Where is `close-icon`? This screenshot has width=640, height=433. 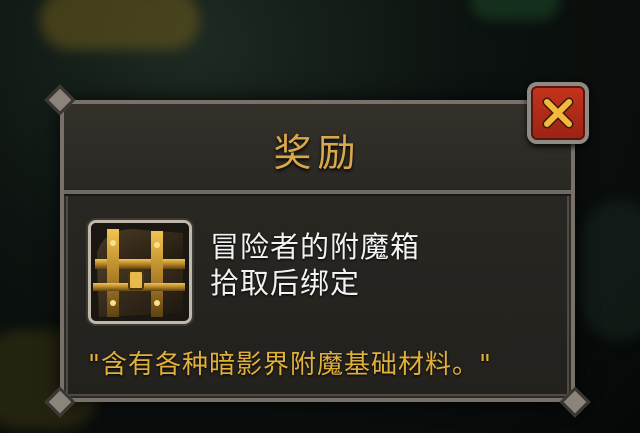 close-icon is located at coordinates (558, 113).